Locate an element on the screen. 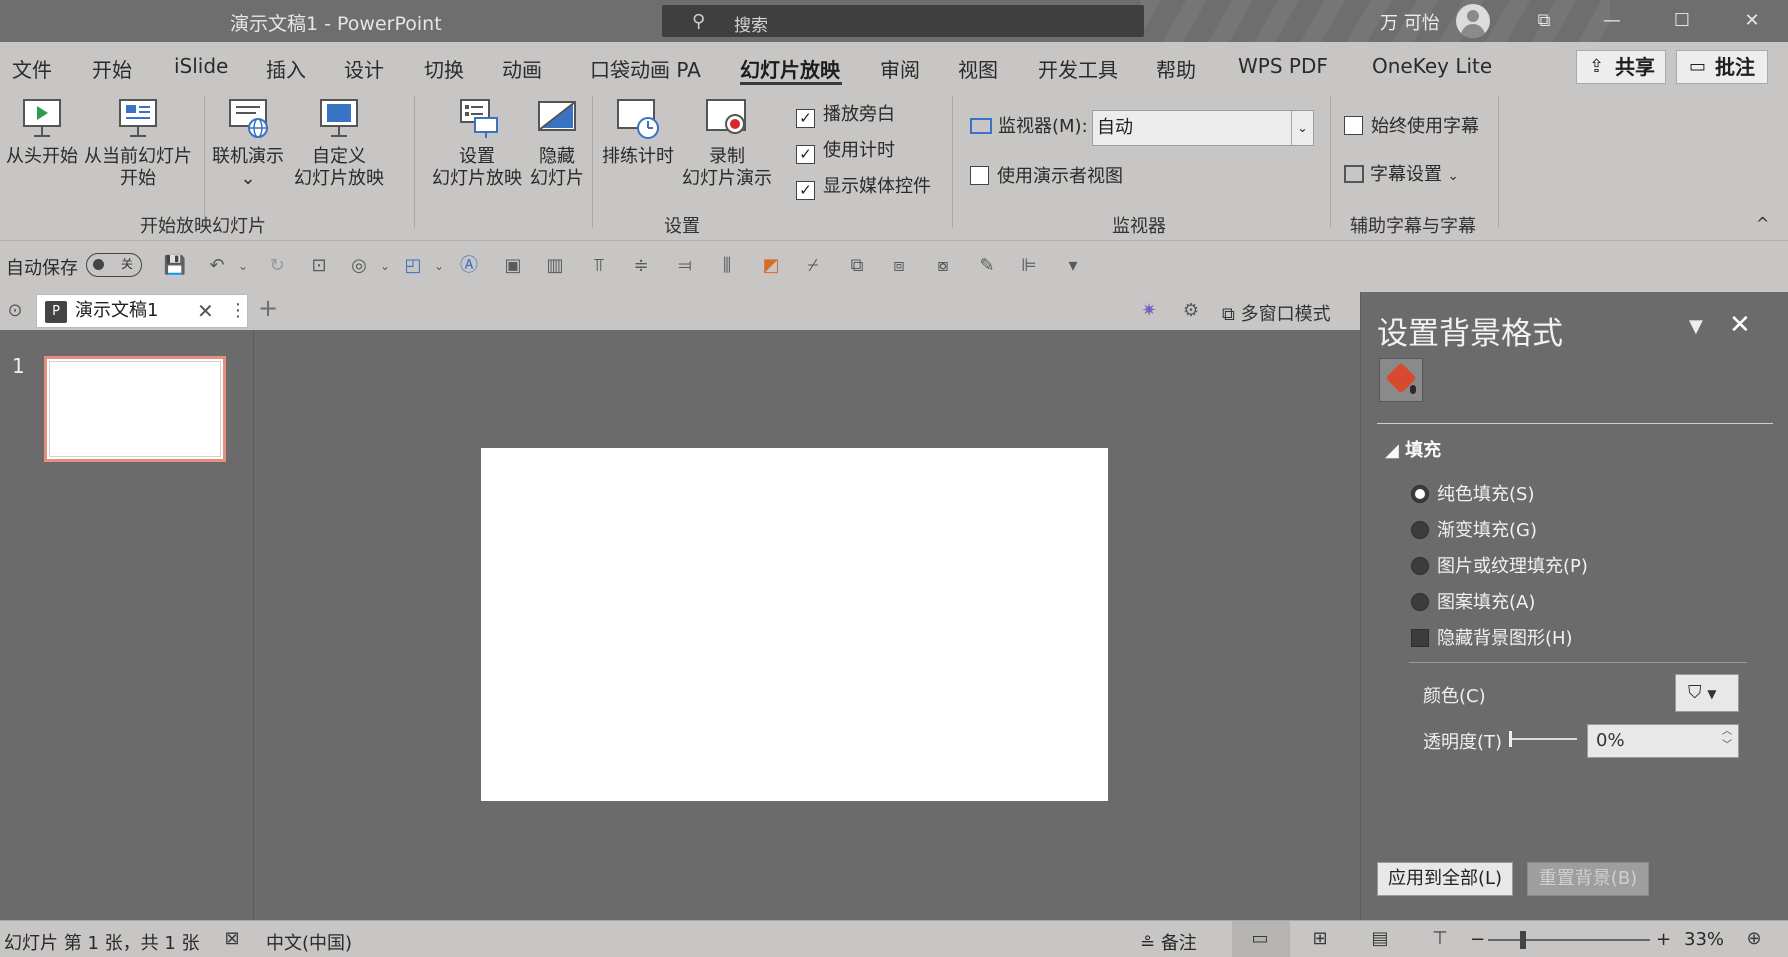  search-box: ⚲ 搜索 is located at coordinates (903, 21).